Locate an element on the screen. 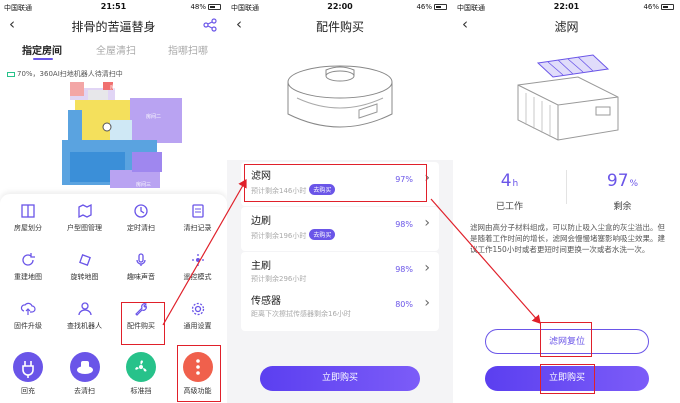  item-percent: 80% is located at coordinates (404, 304).